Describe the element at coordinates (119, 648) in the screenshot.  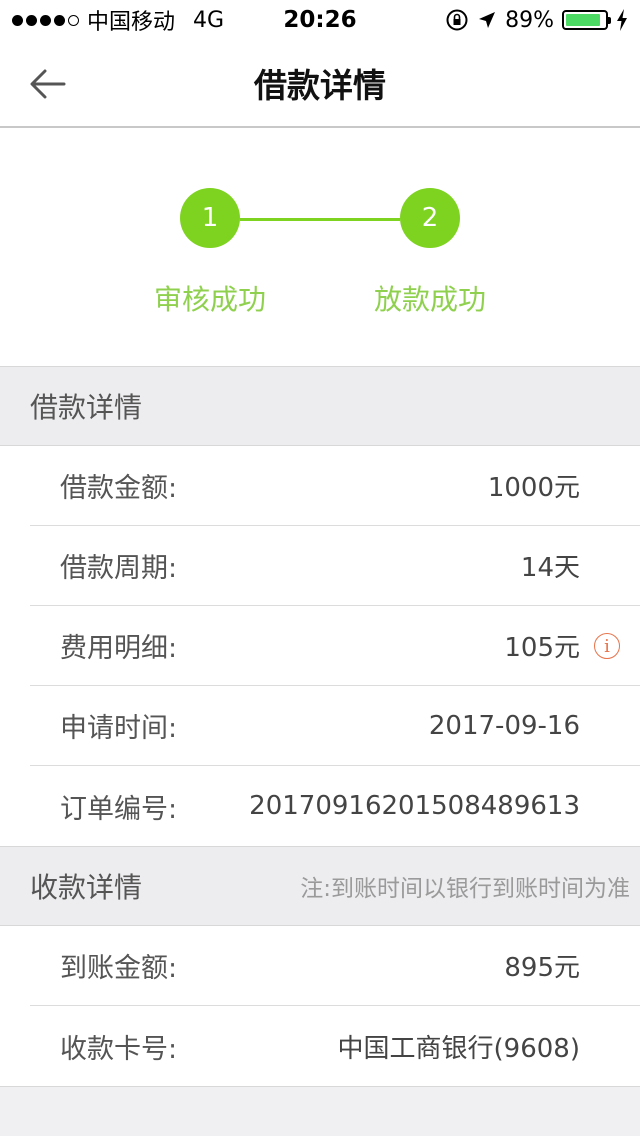
I see `row-label: 费用明细:` at that location.